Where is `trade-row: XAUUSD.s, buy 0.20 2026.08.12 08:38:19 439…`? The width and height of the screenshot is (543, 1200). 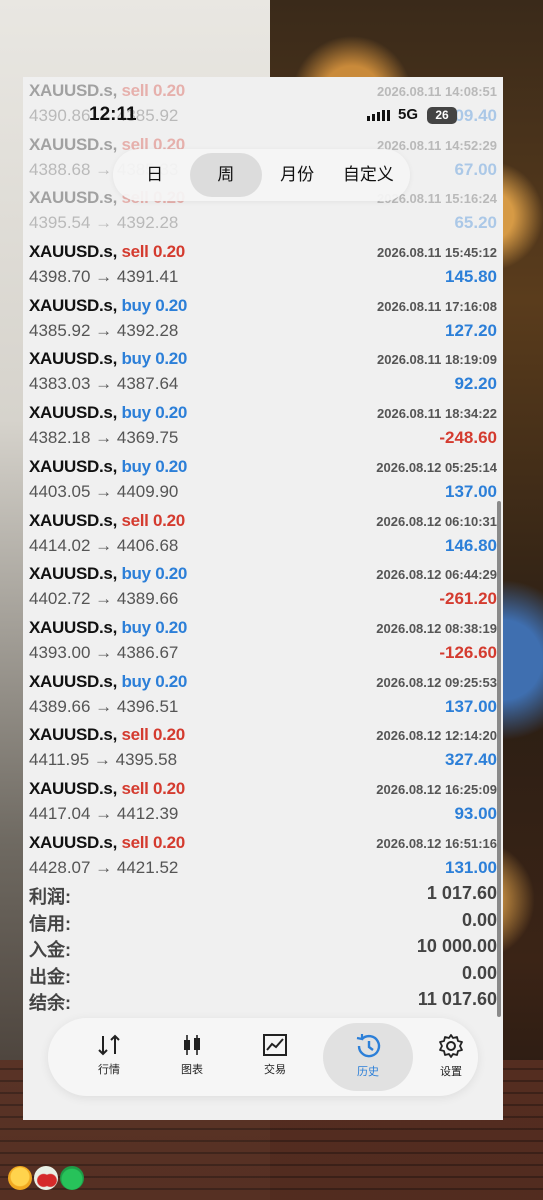 trade-row: XAUUSD.s, buy 0.20 2026.08.12 08:38:19 439… is located at coordinates (263, 641).